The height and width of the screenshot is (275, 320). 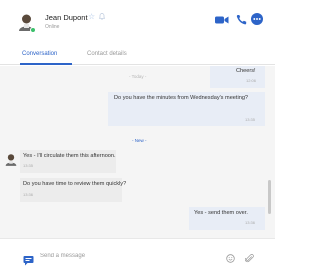 What do you see at coordinates (66, 17) in the screenshot?
I see `contact-name: Jean Dupont` at bounding box center [66, 17].